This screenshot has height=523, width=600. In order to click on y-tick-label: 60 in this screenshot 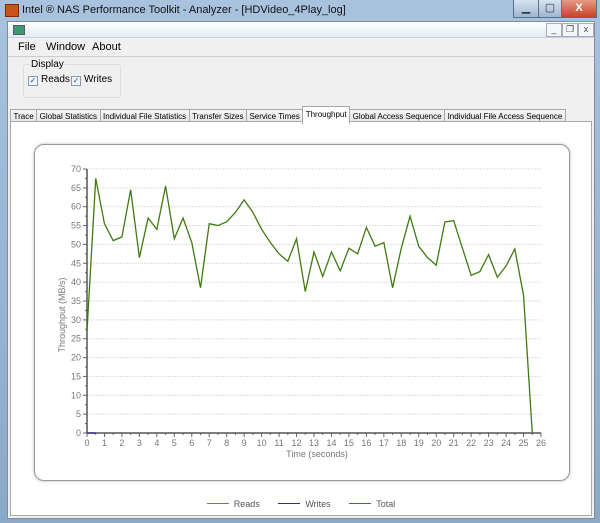, I will do `click(76, 207)`.